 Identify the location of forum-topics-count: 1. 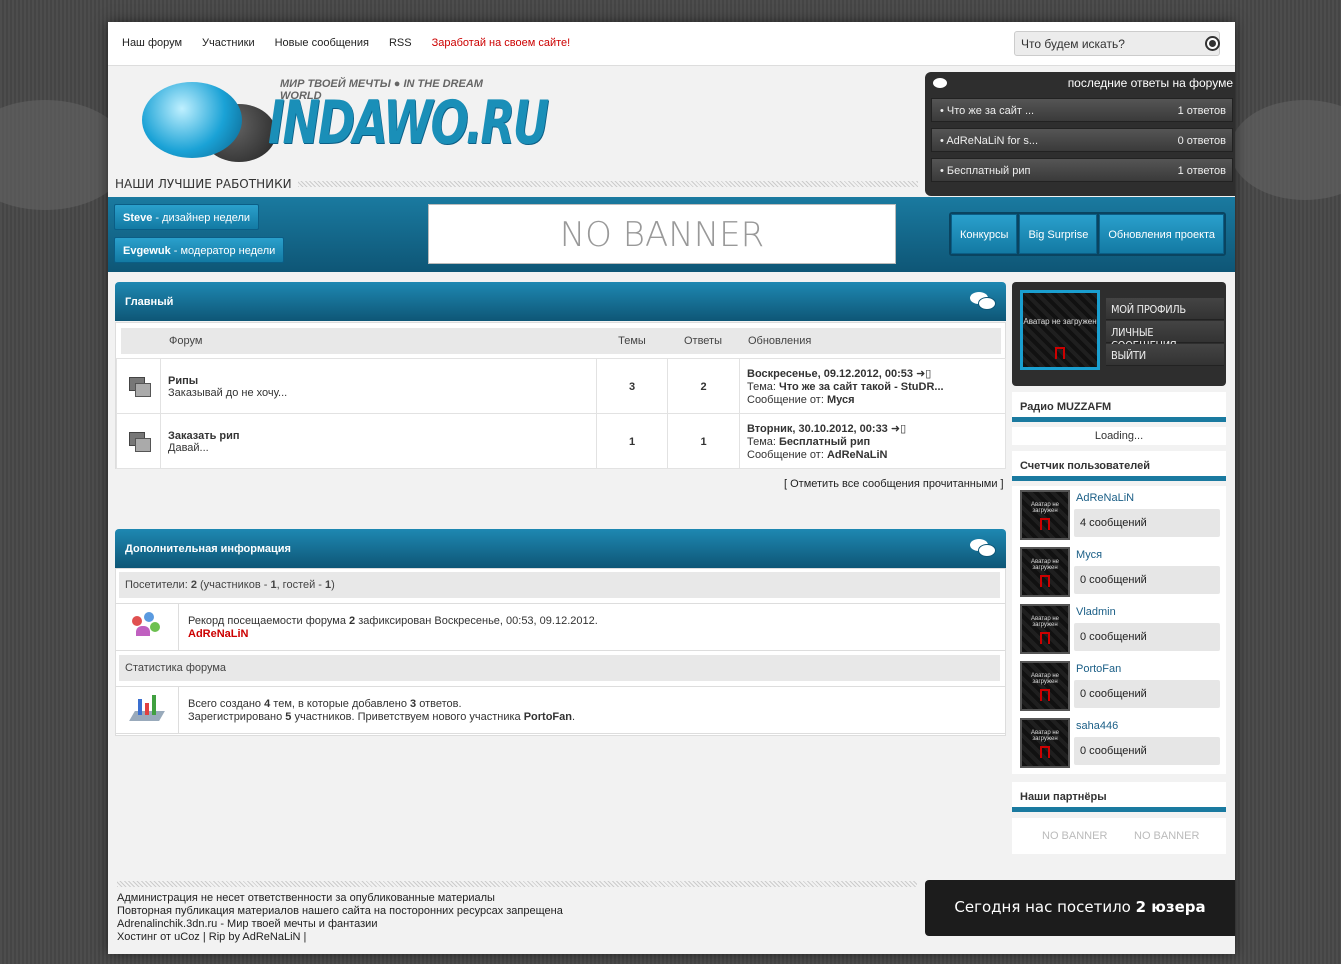
(632, 441).